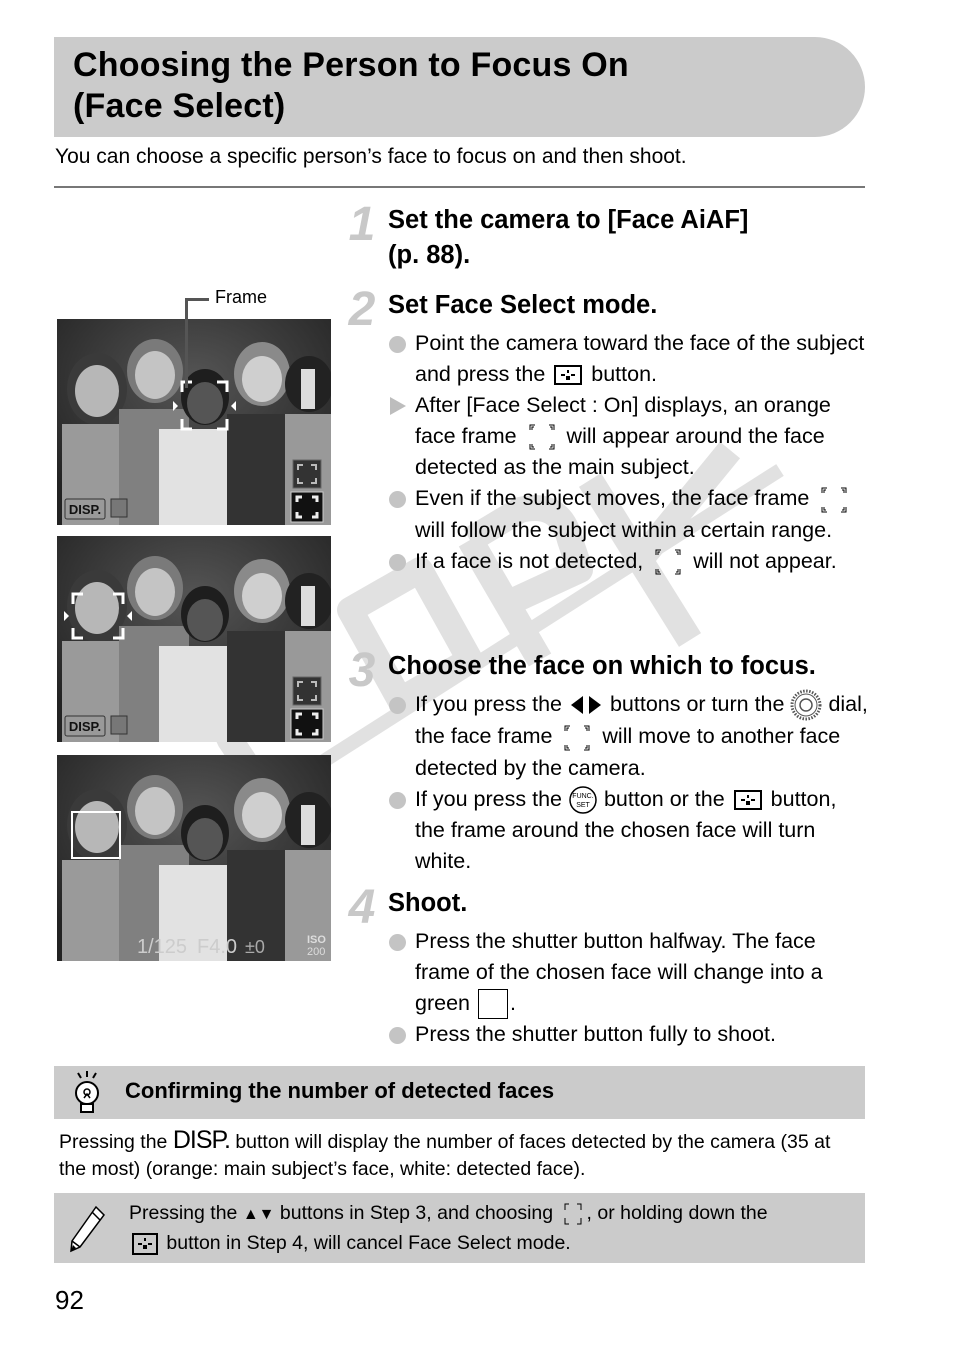 Image resolution: width=954 pixels, height=1350 pixels. What do you see at coordinates (398, 406) in the screenshot?
I see `result-triangle-icon` at bounding box center [398, 406].